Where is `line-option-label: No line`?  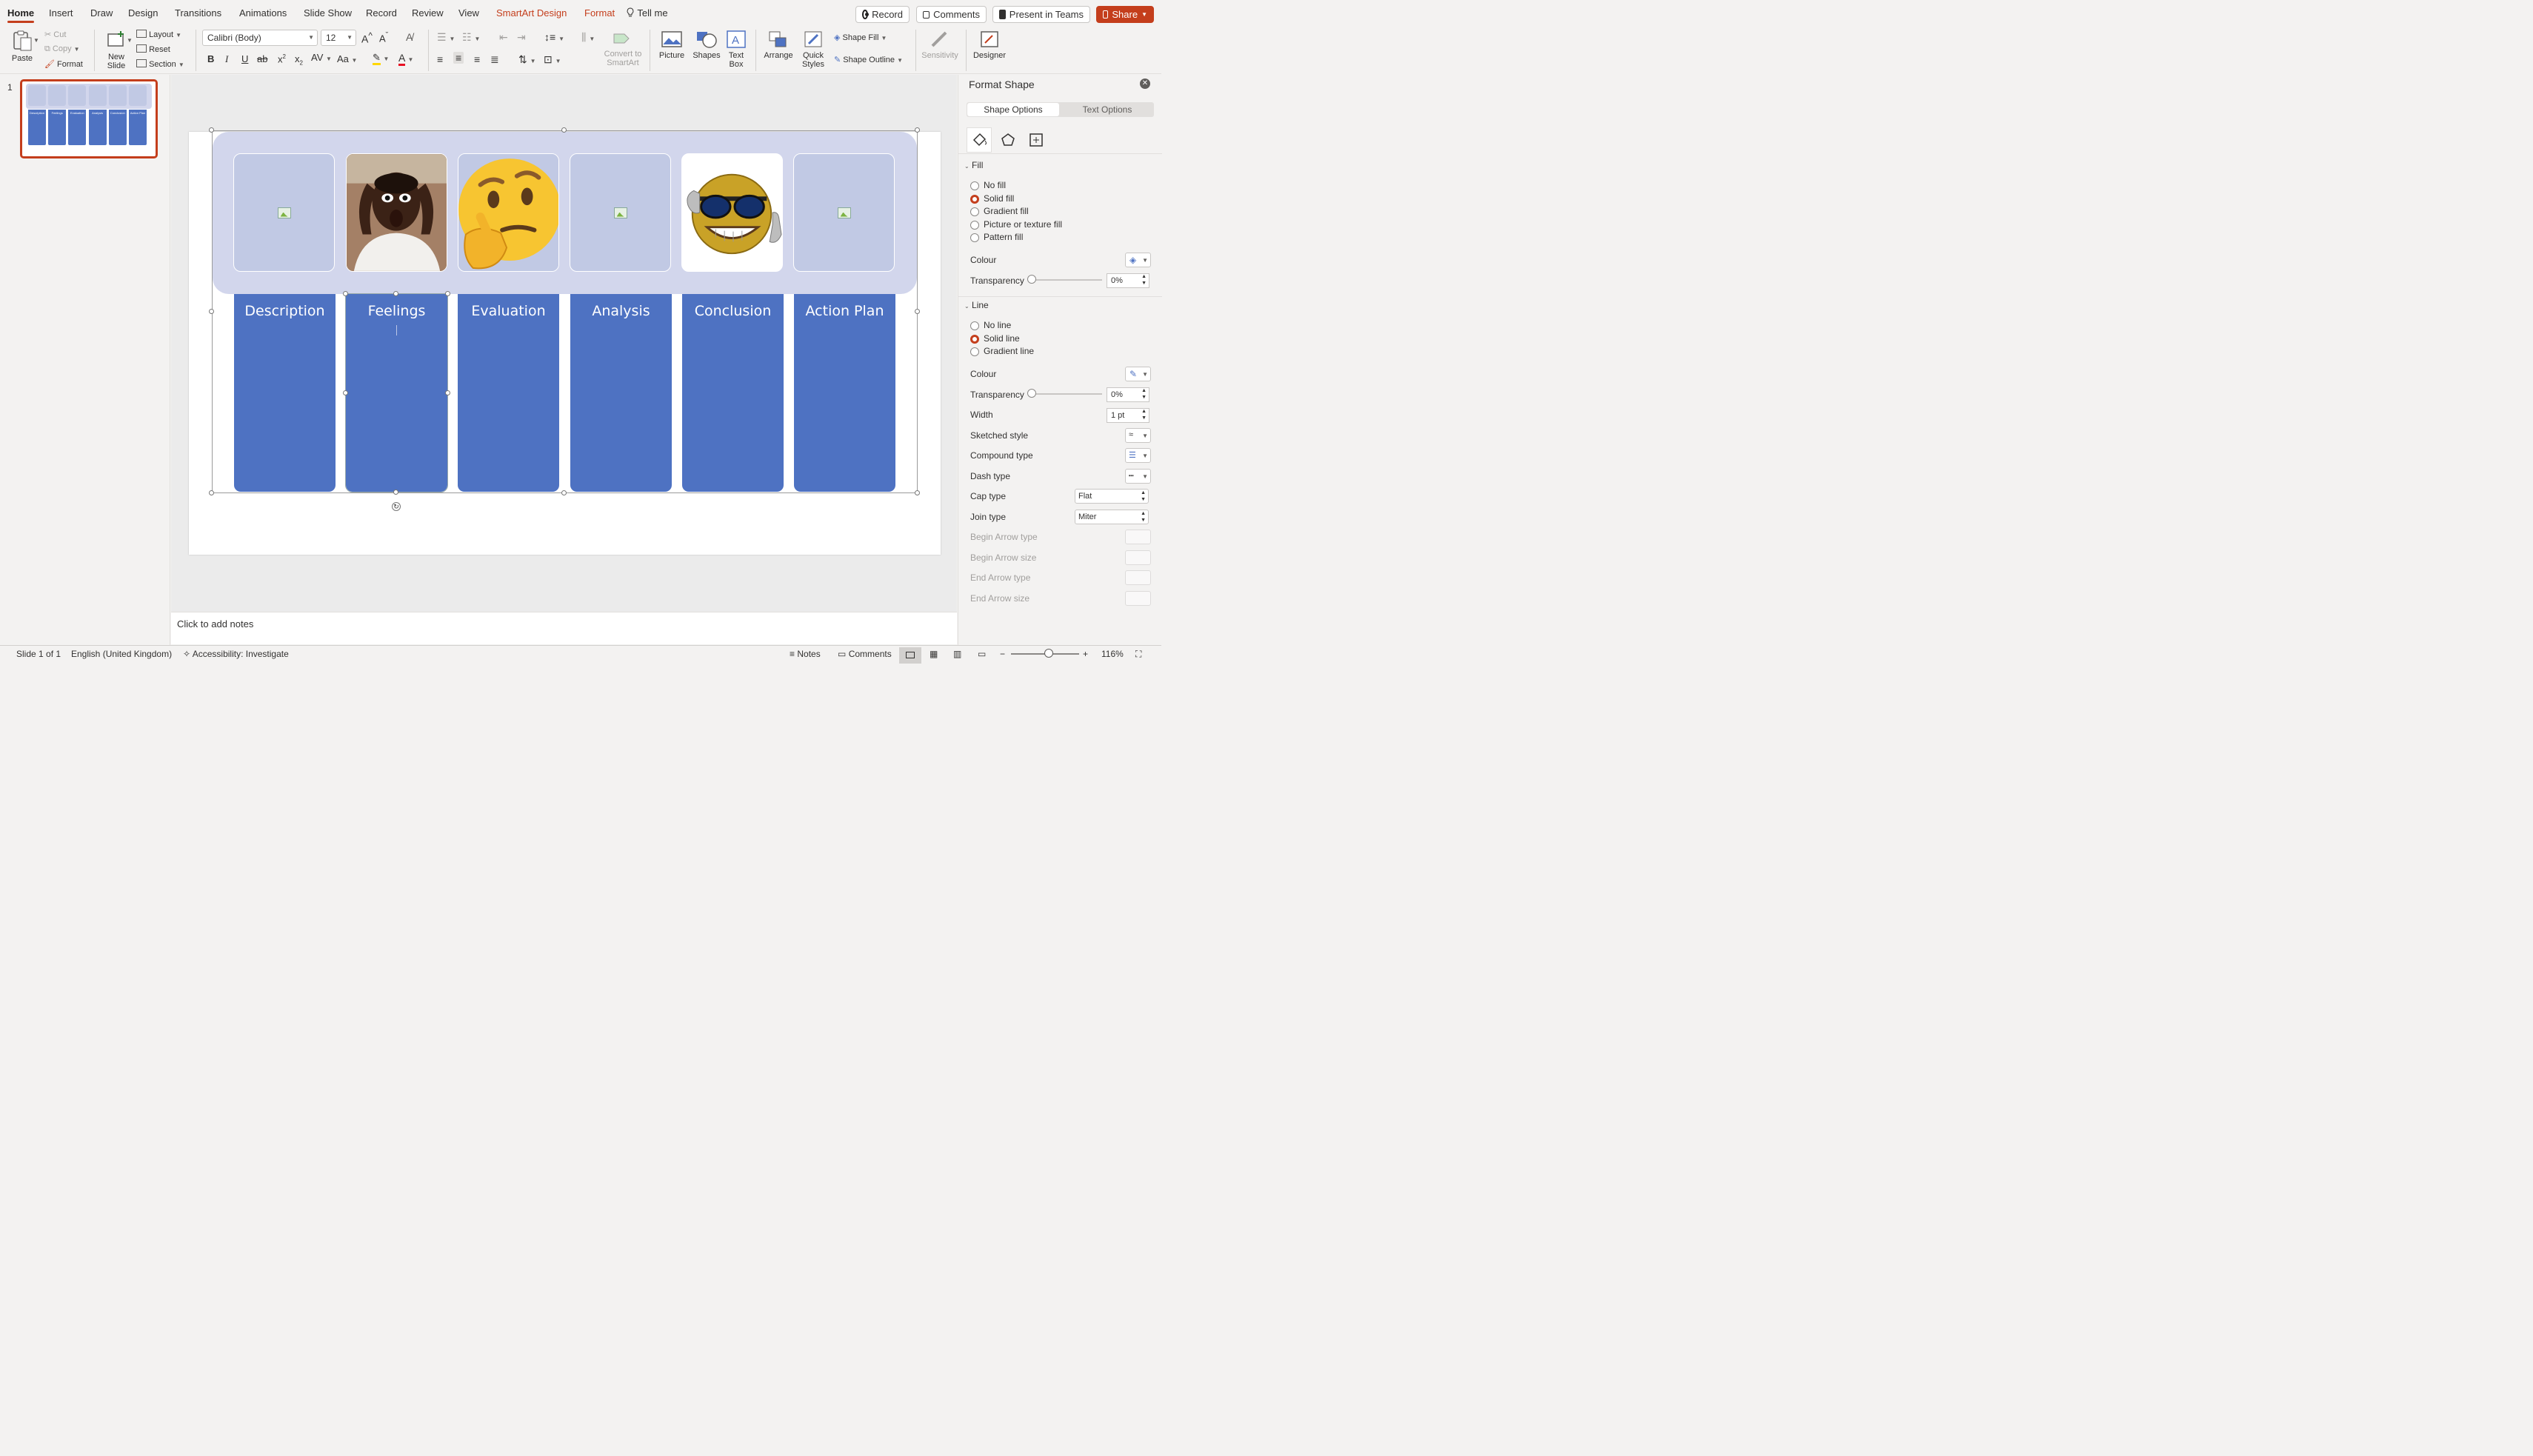
line-option-label: No line is located at coordinates (997, 325).